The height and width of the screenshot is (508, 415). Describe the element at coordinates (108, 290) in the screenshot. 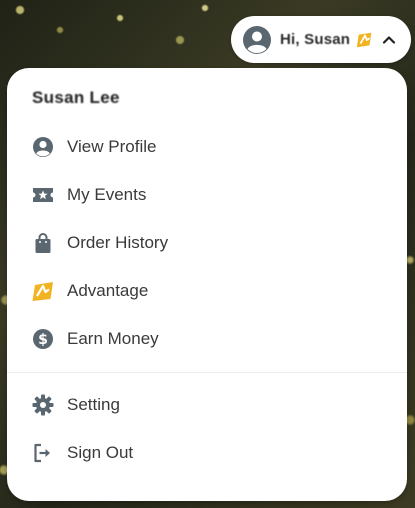

I see `menu-item-label: Advantage` at that location.